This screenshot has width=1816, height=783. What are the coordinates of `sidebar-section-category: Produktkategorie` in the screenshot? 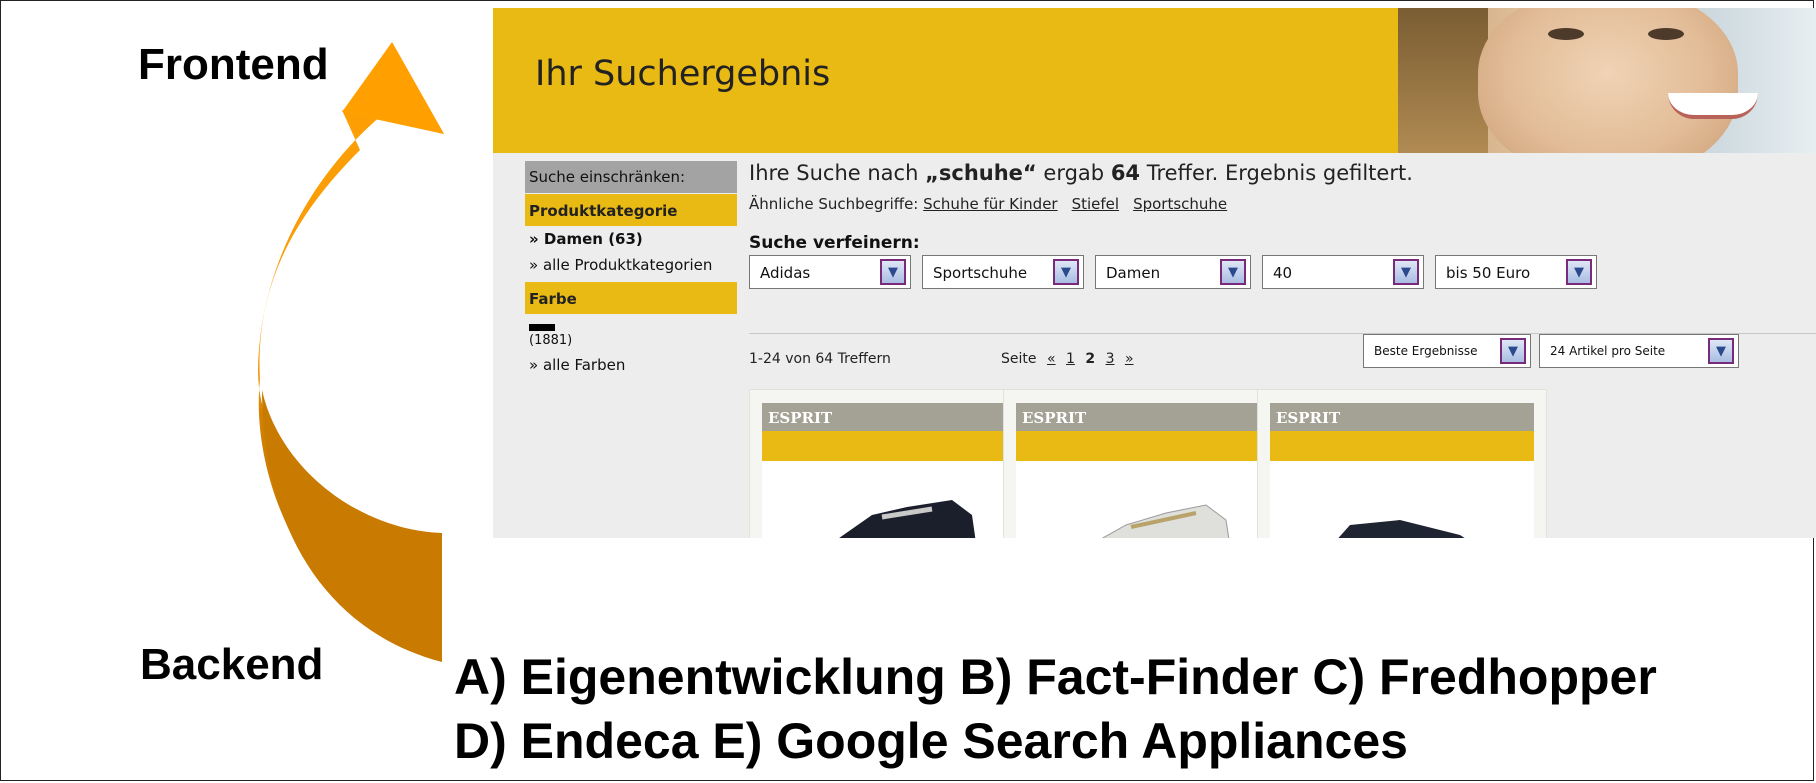 It's located at (631, 210).